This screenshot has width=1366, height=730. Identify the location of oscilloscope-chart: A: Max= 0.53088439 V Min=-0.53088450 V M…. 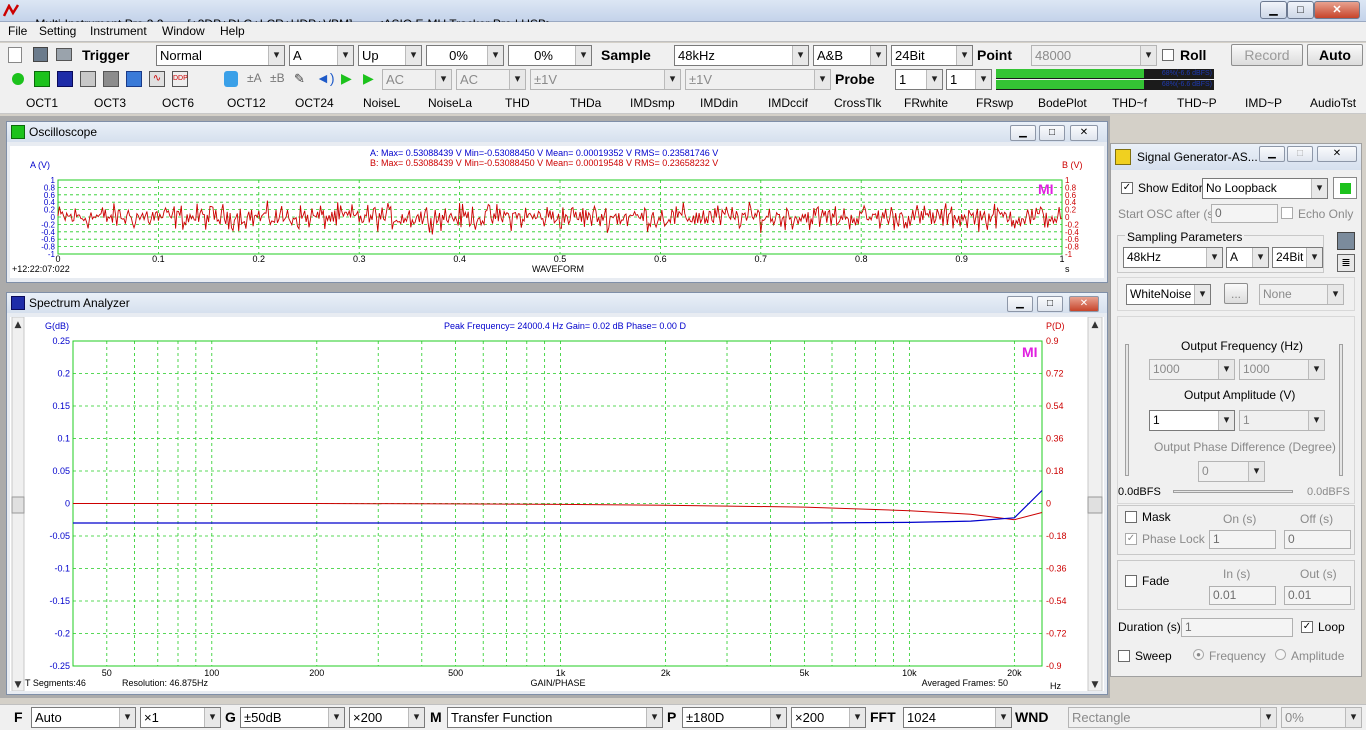
(557, 212).